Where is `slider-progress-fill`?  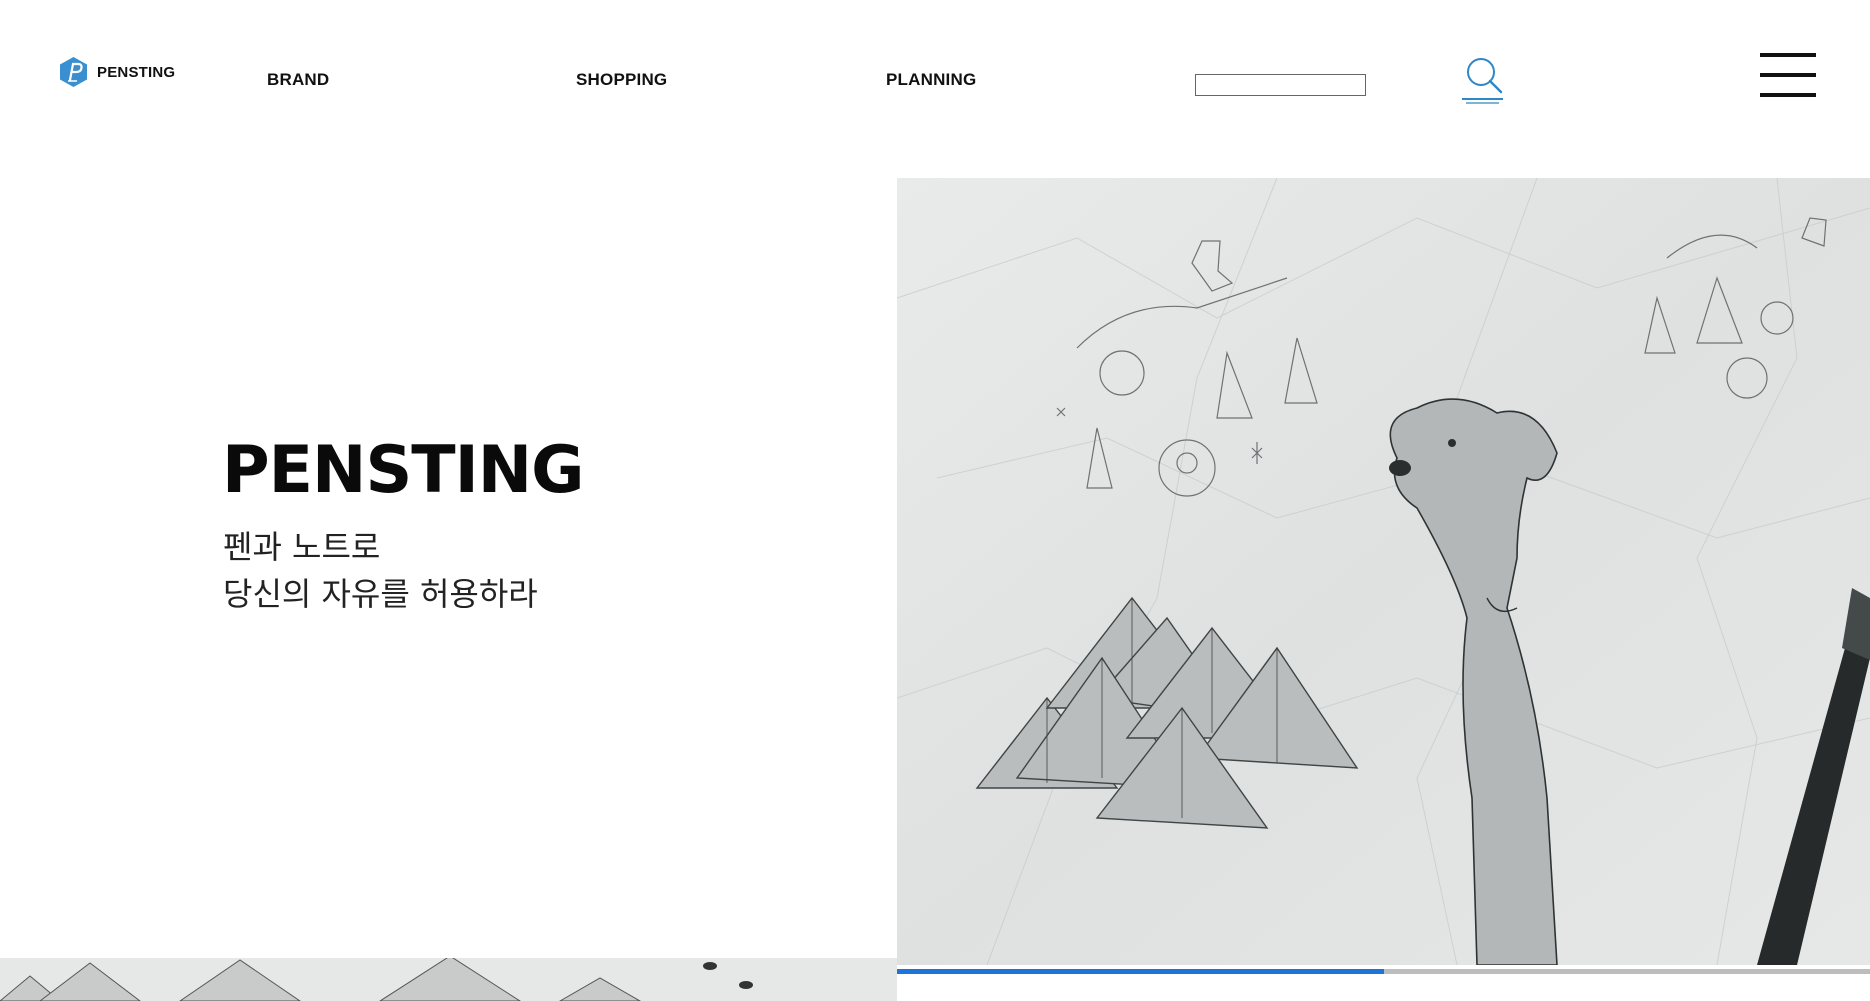
slider-progress-fill is located at coordinates (1140, 971).